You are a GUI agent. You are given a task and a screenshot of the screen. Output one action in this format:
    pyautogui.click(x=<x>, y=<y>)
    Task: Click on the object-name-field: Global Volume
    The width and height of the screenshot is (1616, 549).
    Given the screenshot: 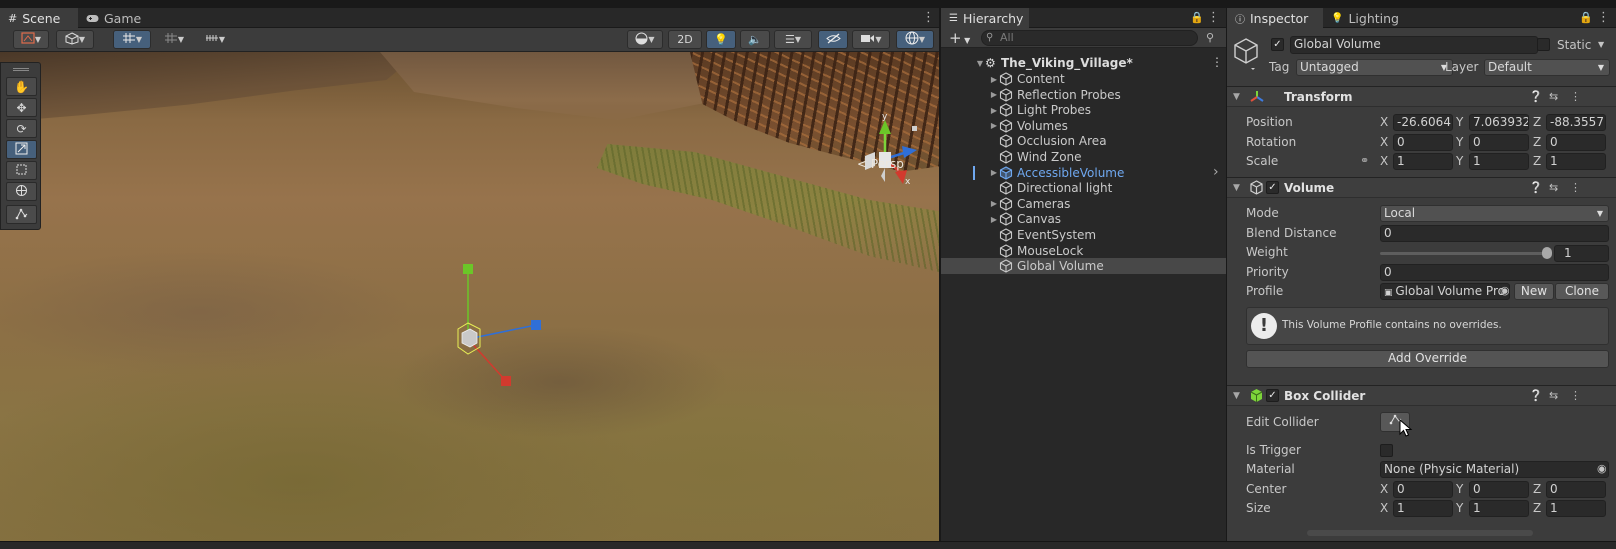 What is the action you would take?
    pyautogui.click(x=1414, y=45)
    